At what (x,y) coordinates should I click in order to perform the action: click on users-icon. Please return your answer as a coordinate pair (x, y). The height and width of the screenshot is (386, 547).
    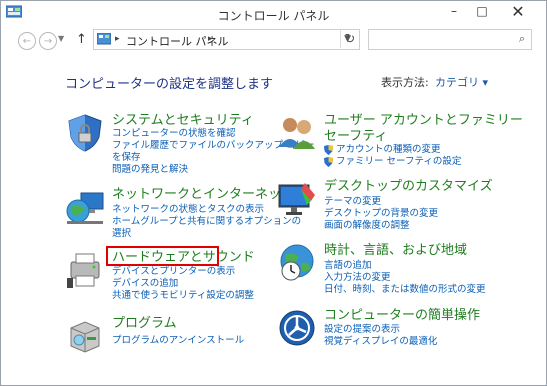
    Looking at the image, I should click on (297, 133).